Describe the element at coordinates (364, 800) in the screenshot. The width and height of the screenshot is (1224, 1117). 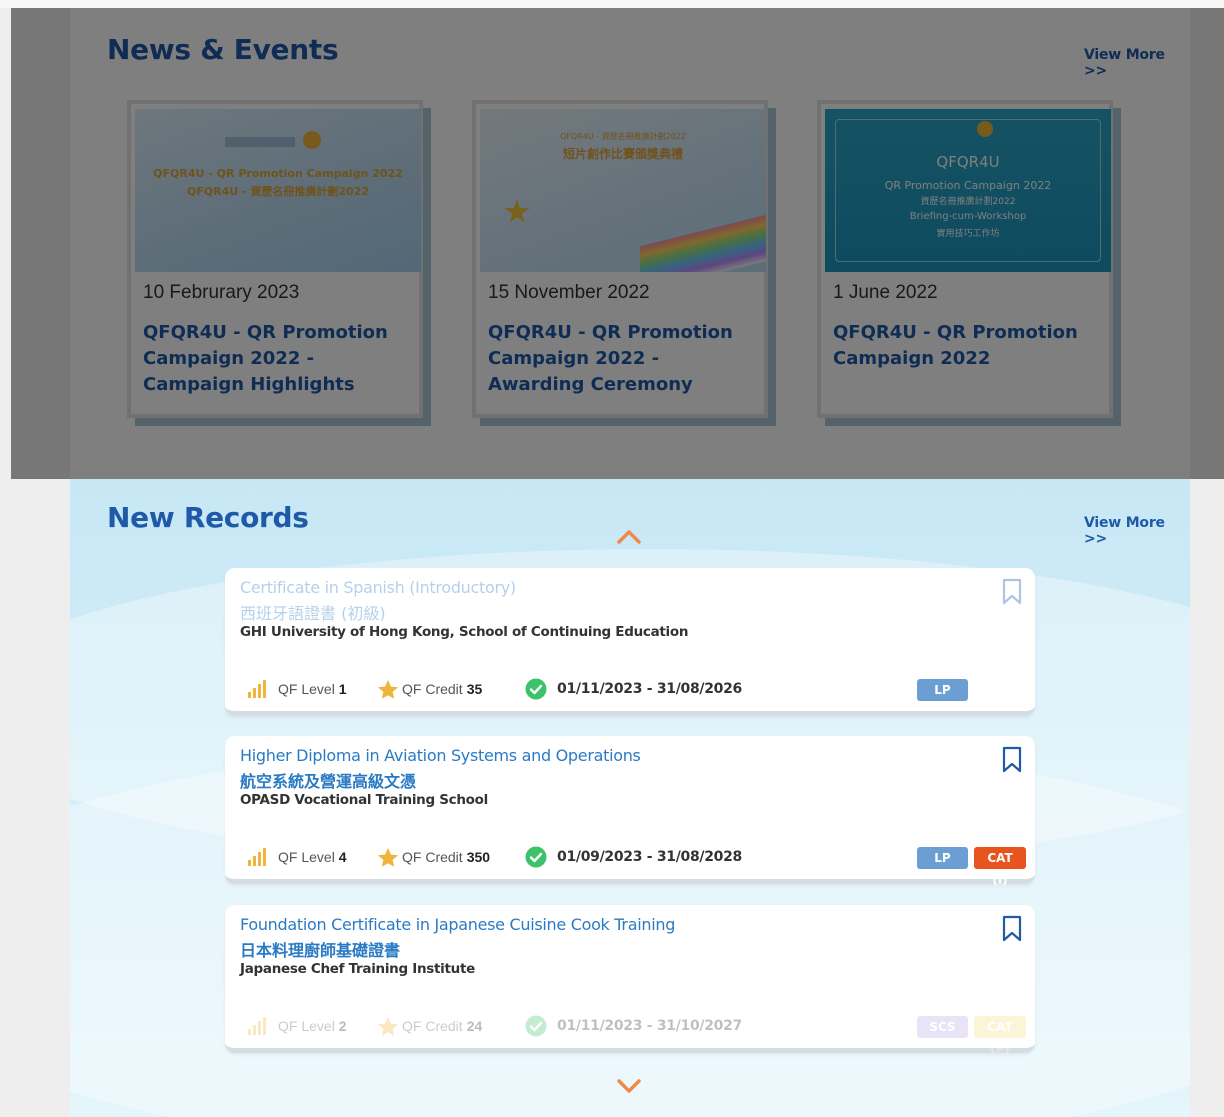
I see `record-provider: OPASD Vocational Training School` at that location.